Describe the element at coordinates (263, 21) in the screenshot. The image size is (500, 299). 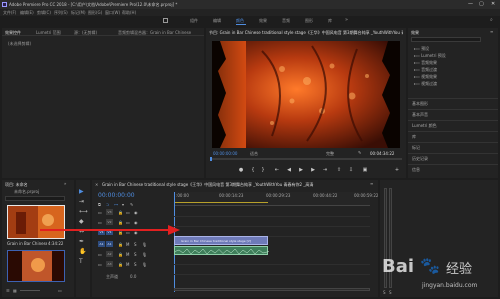
I see `workspace-tab-effects: 效果` at that location.